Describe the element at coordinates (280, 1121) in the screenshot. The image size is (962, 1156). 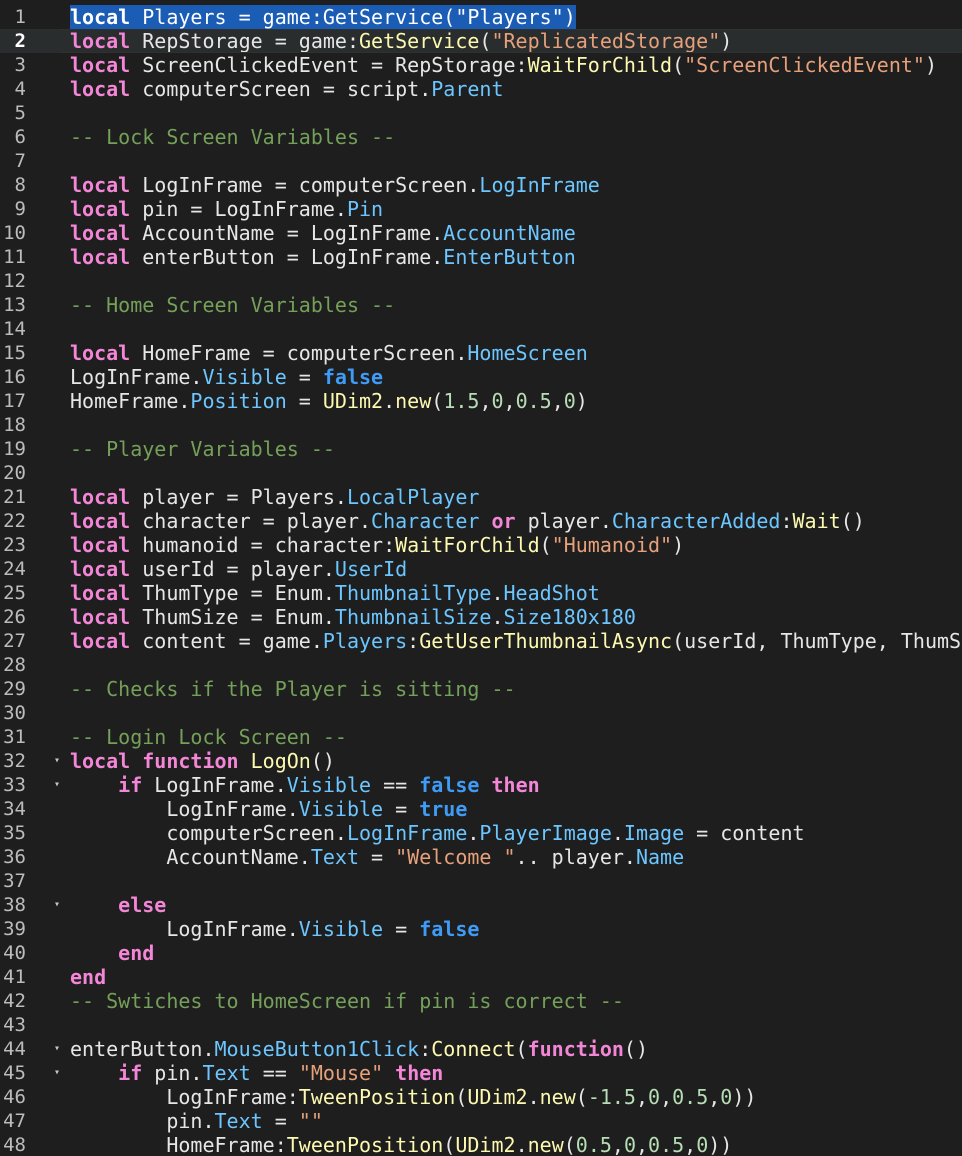
I see `code-token-id: =` at that location.